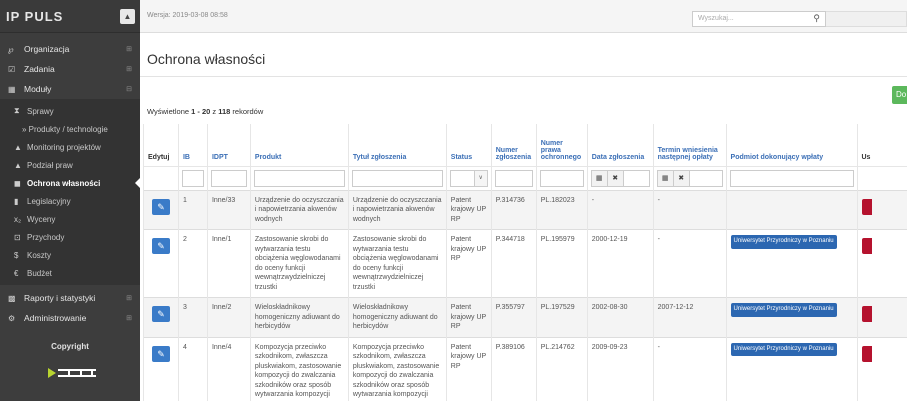 This screenshot has height=401, width=907. What do you see at coordinates (192, 145) in the screenshot?
I see `col-header-ib: IB` at bounding box center [192, 145].